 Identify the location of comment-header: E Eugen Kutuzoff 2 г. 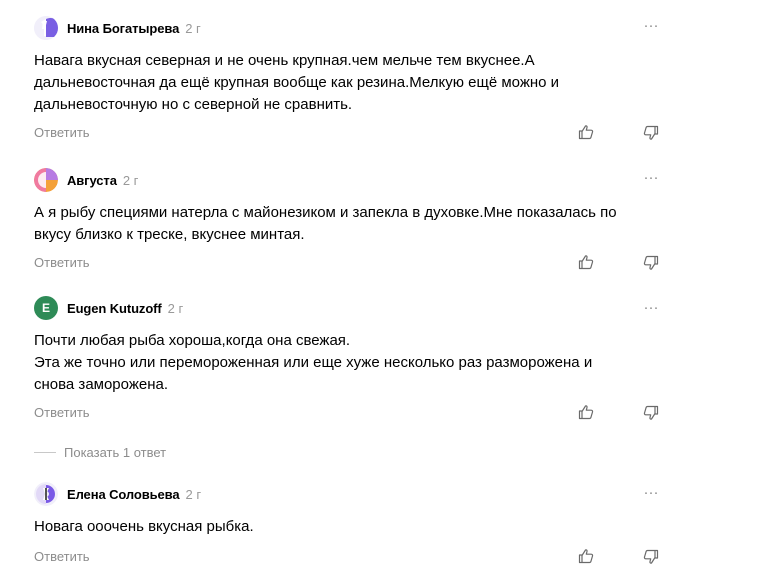
(108, 308).